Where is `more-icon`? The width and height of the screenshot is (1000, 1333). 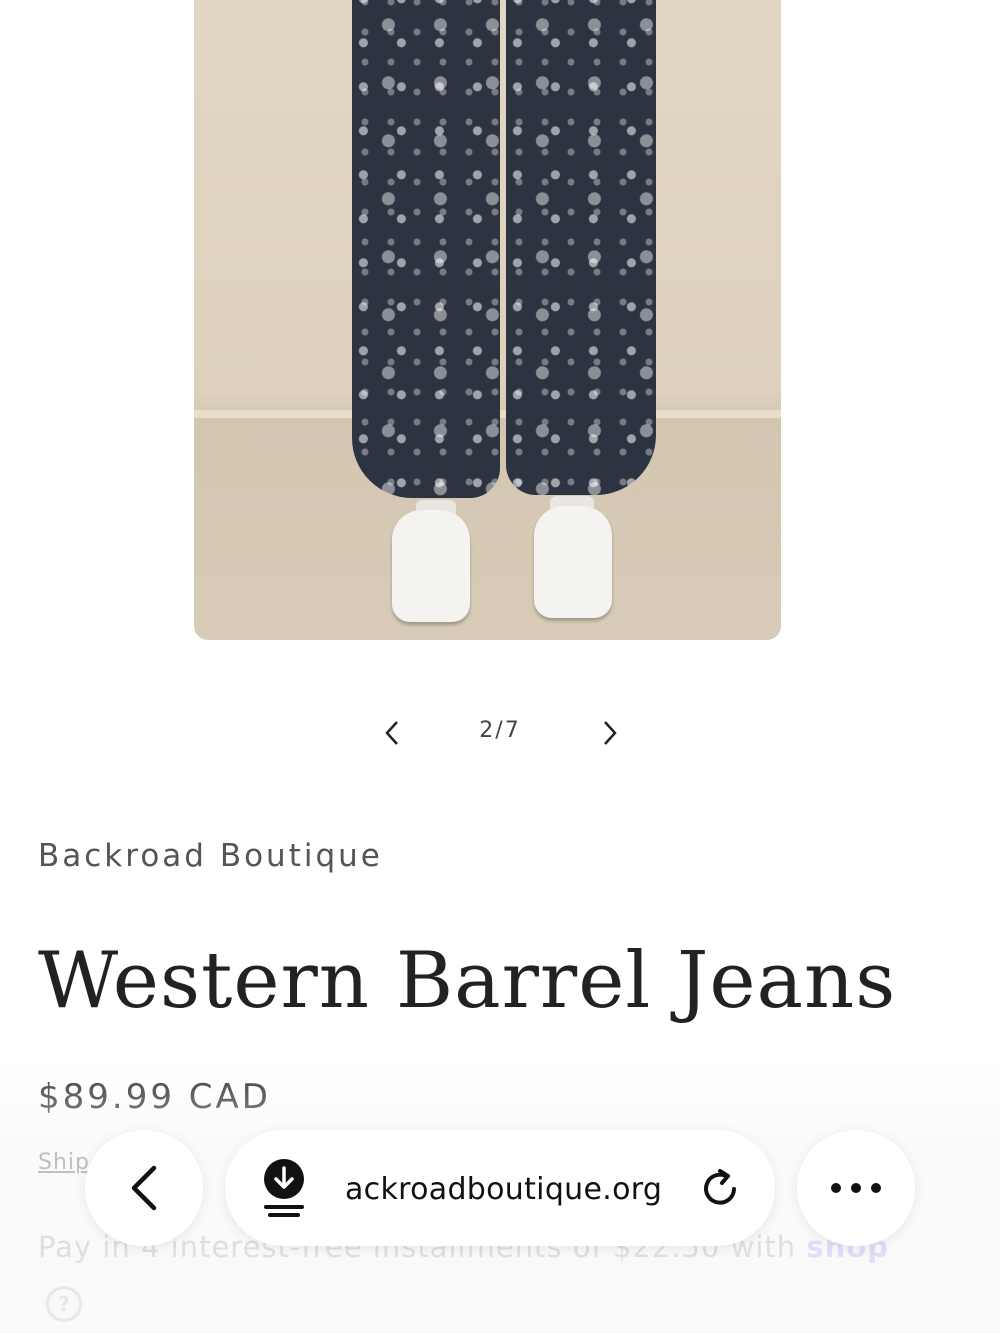 more-icon is located at coordinates (856, 1188).